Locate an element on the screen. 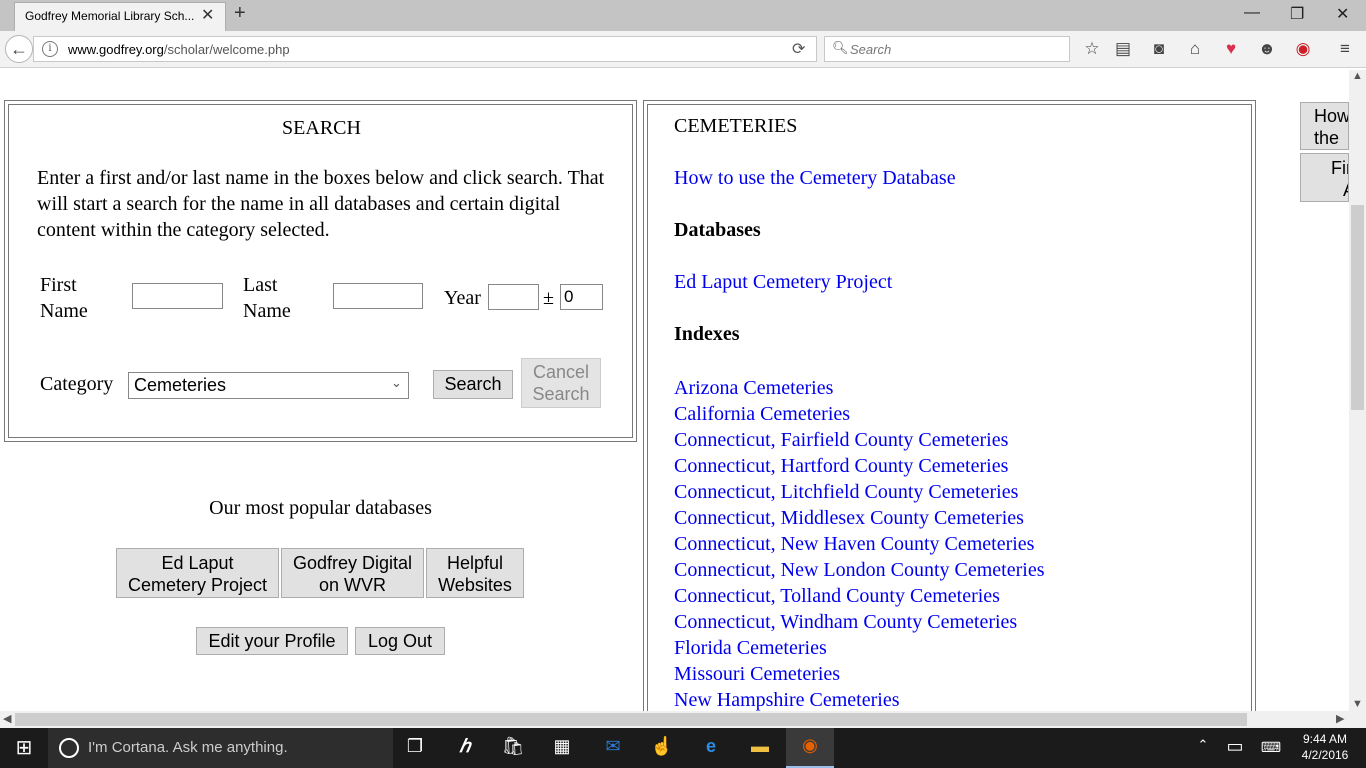  index-link: Connecticut, Fairfield County Cemeteries is located at coordinates (859, 440).